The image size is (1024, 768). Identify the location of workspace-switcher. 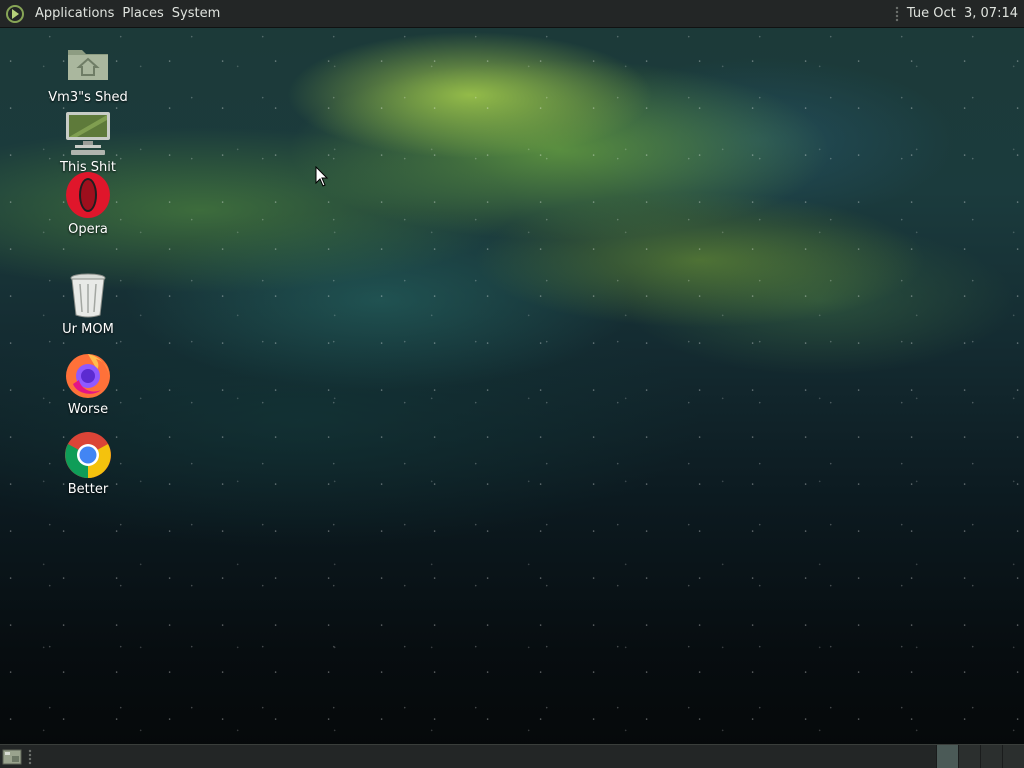
(980, 756).